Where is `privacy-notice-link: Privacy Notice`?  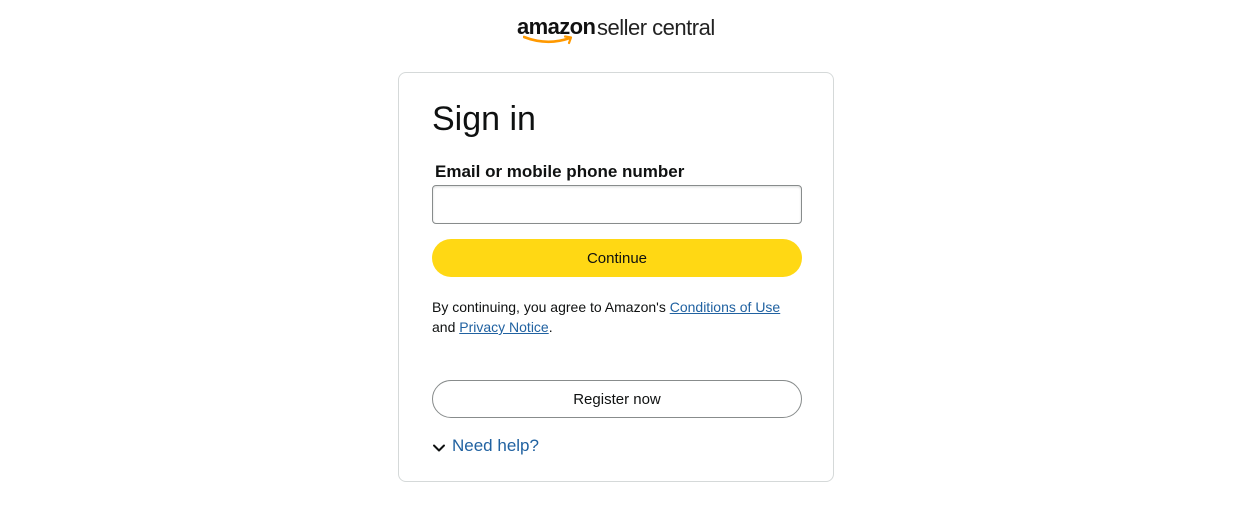 privacy-notice-link: Privacy Notice is located at coordinates (503, 327).